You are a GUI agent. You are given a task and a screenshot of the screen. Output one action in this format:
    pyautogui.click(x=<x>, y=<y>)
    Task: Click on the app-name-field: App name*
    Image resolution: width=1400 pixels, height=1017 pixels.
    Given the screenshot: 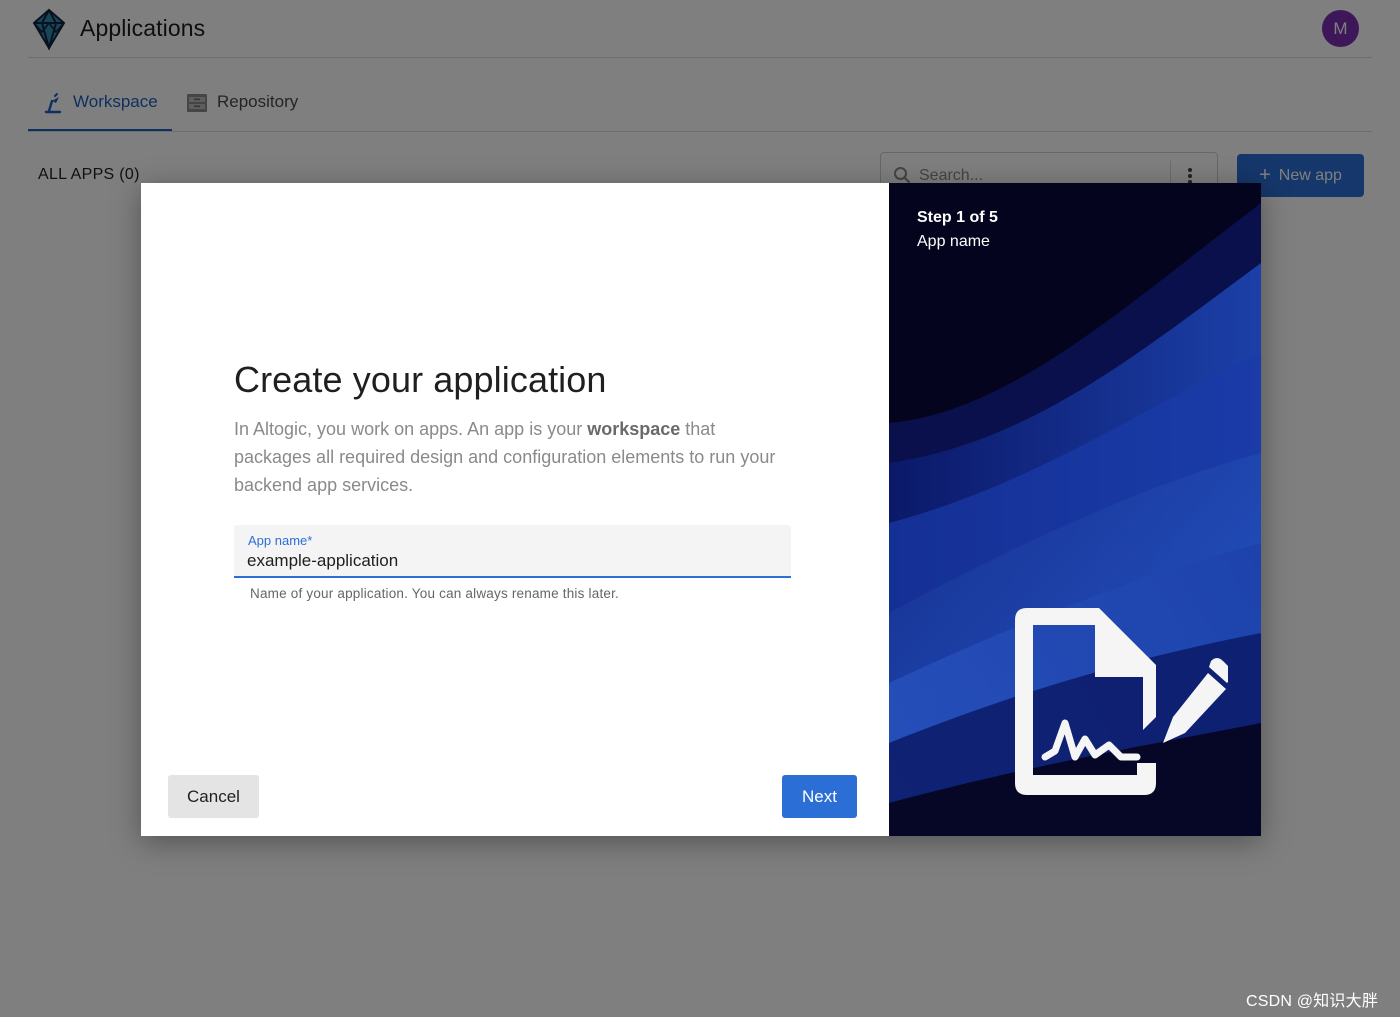 What is the action you would take?
    pyautogui.click(x=512, y=551)
    